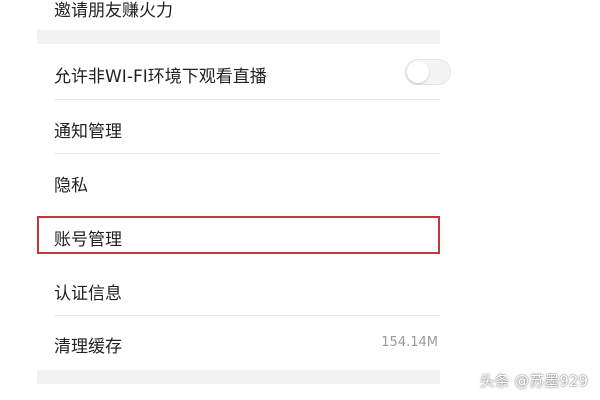 This screenshot has height=400, width=600. Describe the element at coordinates (238, 181) in the screenshot. I see `settings-row-privacy: 隐私` at that location.